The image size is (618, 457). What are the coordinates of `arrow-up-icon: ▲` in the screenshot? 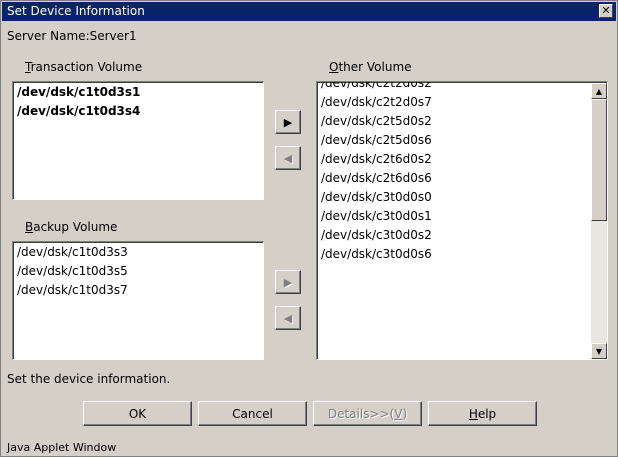 It's located at (599, 91).